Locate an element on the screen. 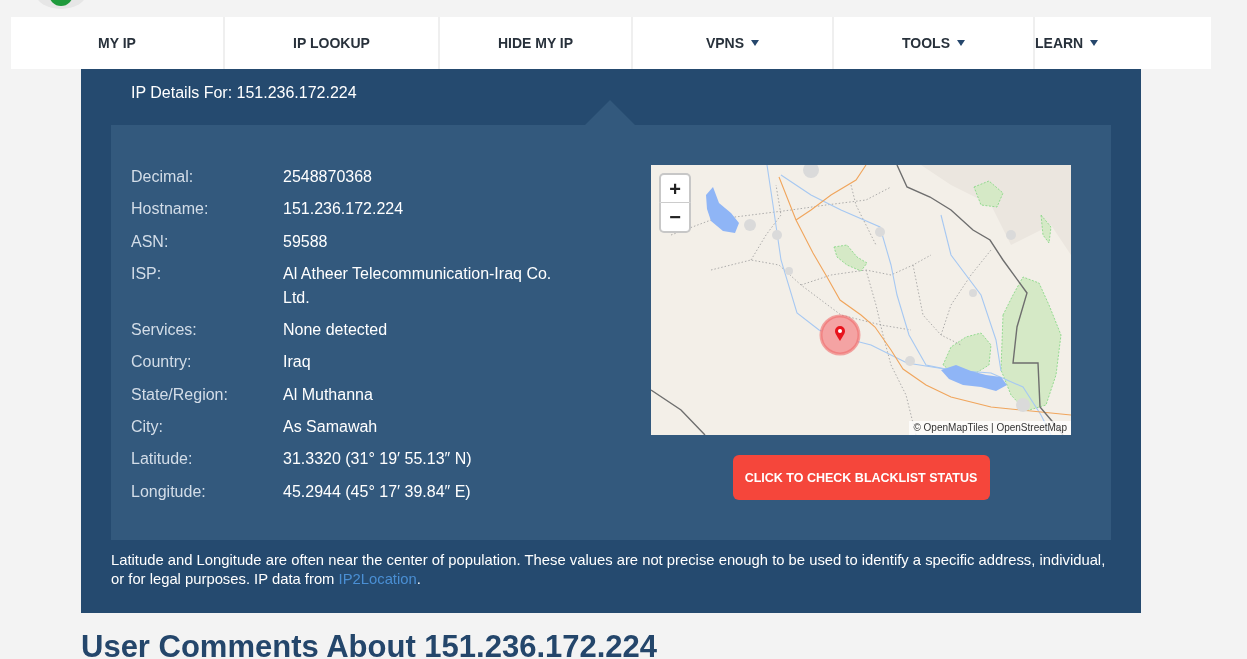 The width and height of the screenshot is (1247, 659). field-value: 59588 is located at coordinates (305, 241).